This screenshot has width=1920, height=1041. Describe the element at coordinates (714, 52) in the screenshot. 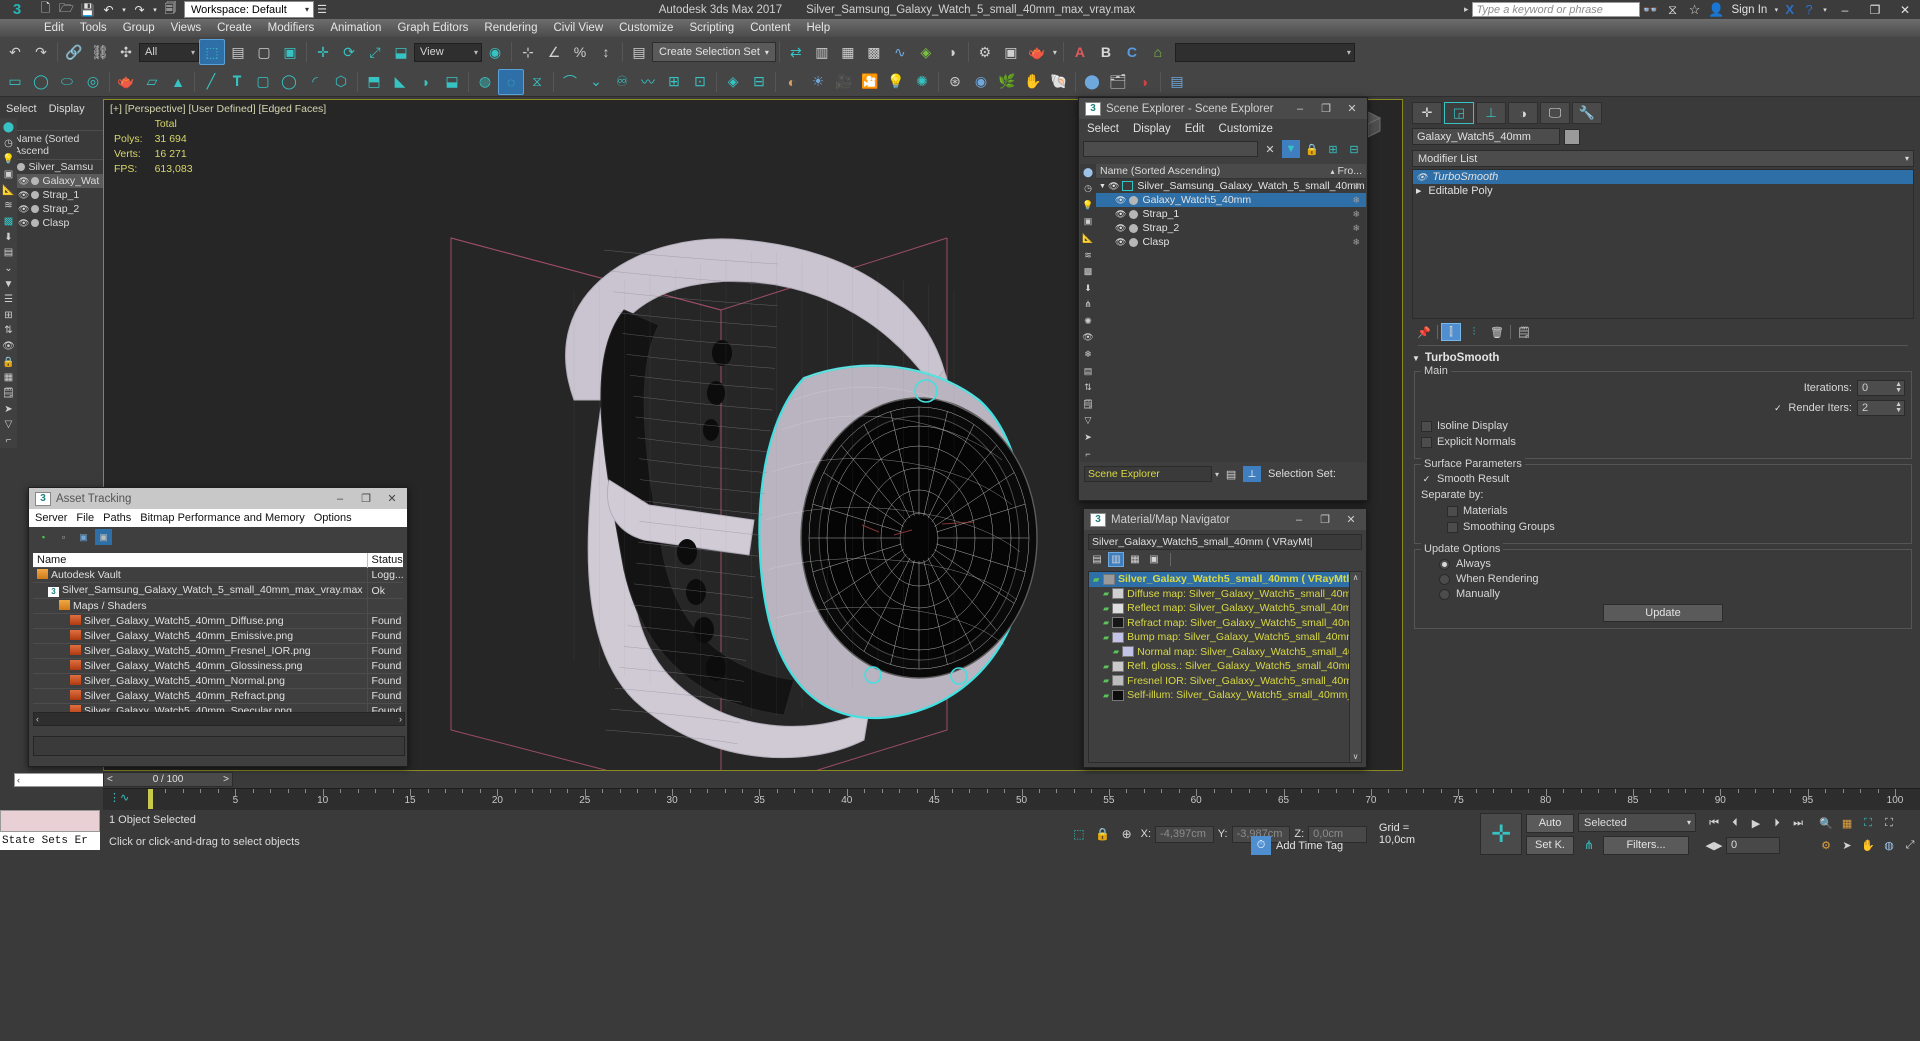

I see `create-selection-set-button: Create Selection Set ▾` at that location.